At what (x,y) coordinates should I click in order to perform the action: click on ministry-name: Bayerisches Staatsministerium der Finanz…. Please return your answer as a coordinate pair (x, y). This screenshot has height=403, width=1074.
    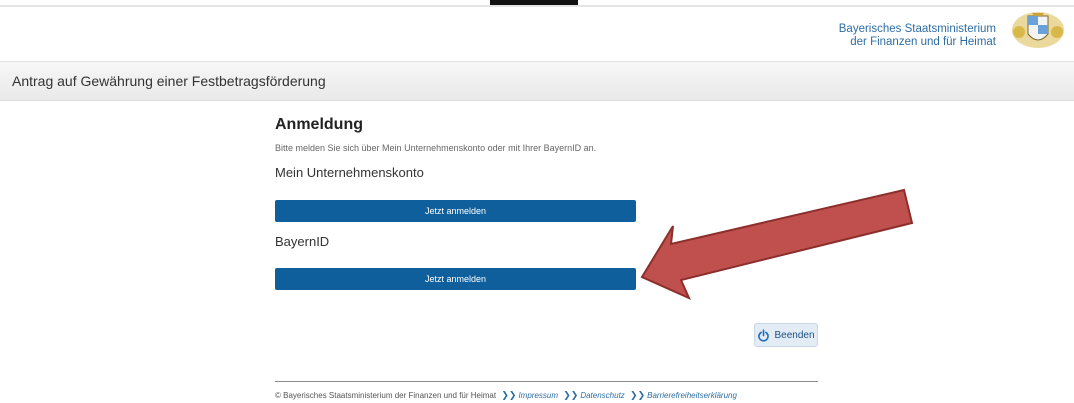
    Looking at the image, I should click on (917, 36).